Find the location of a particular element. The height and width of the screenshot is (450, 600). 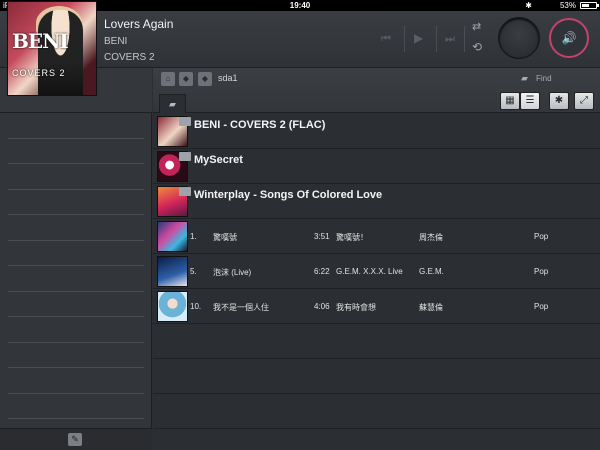

cover-title-text: BENI is located at coordinates (40, 41).